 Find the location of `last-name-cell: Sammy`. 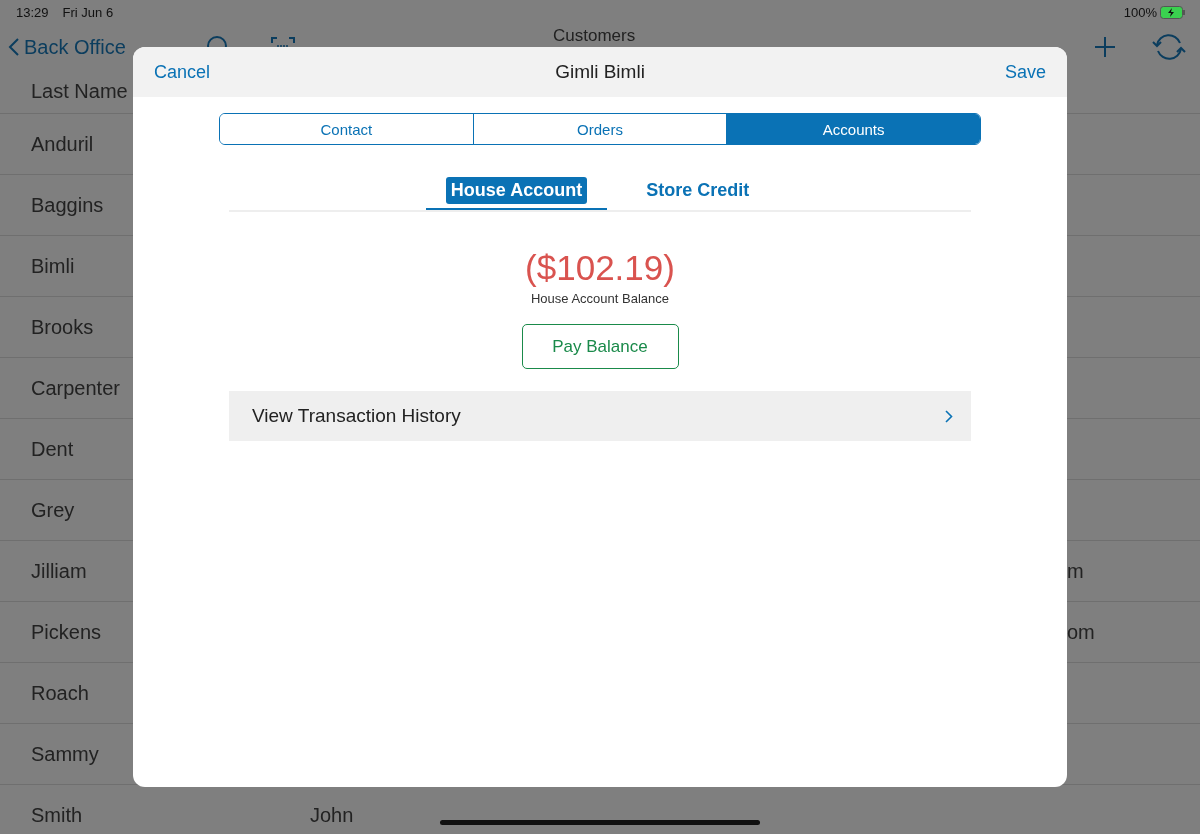

last-name-cell: Sammy is located at coordinates (65, 754).